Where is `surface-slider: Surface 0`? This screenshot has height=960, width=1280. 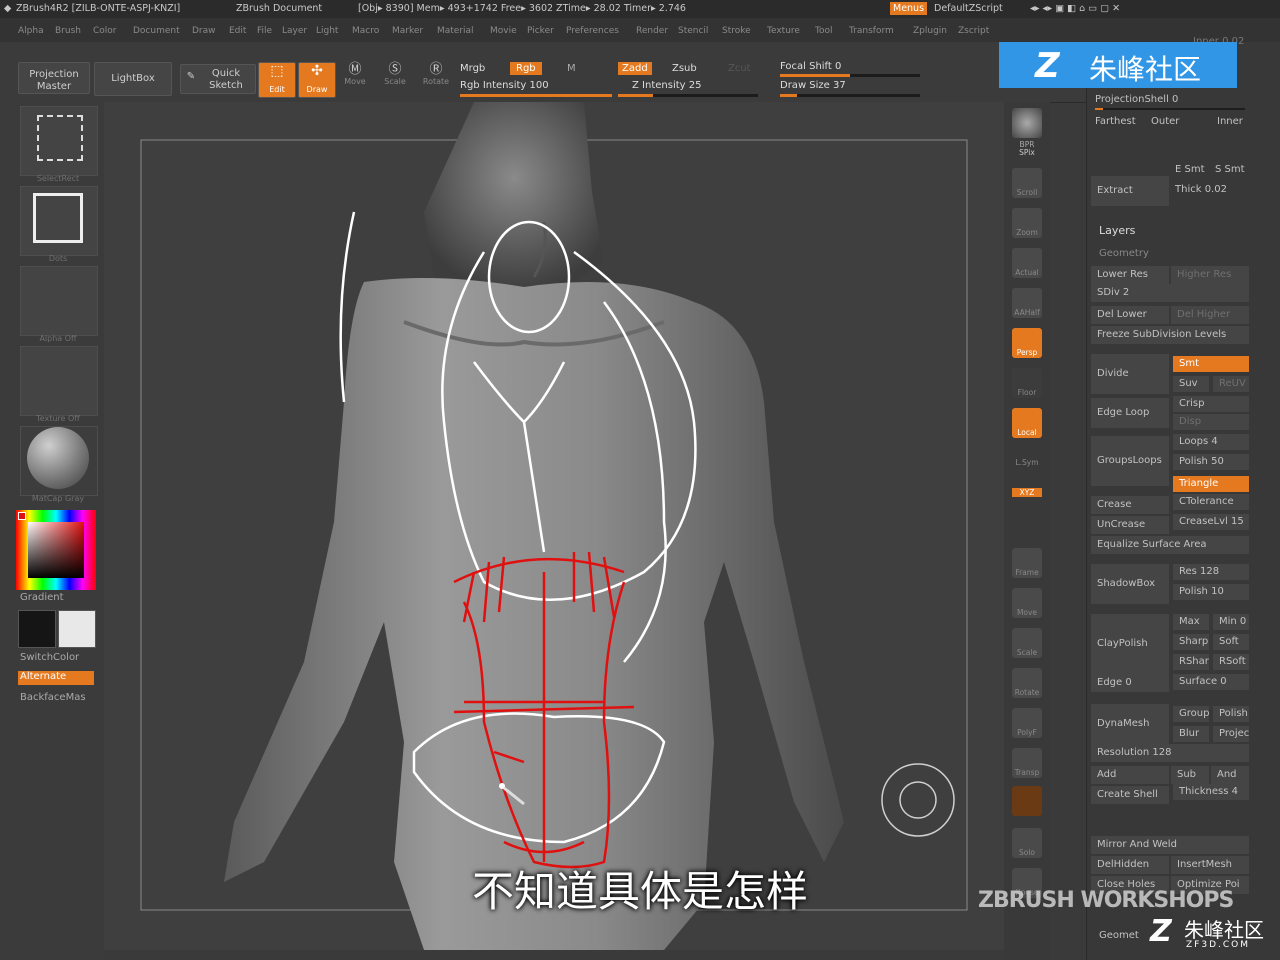
surface-slider: Surface 0 is located at coordinates (1211, 682).